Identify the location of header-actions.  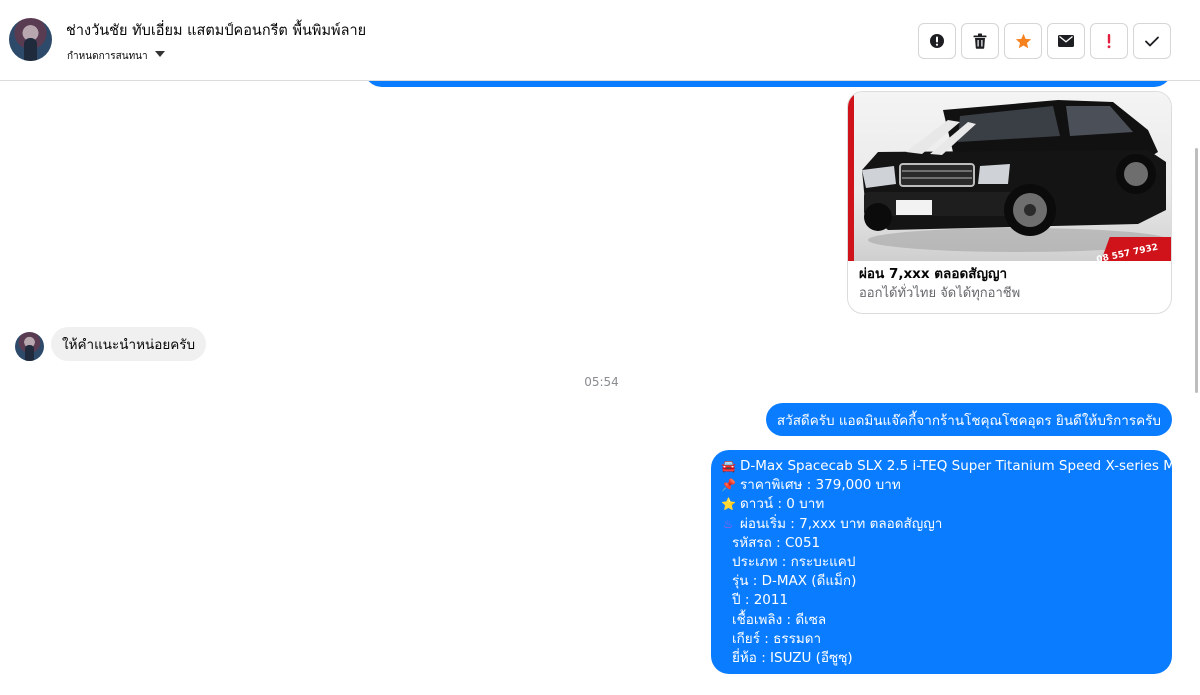
(1044, 41).